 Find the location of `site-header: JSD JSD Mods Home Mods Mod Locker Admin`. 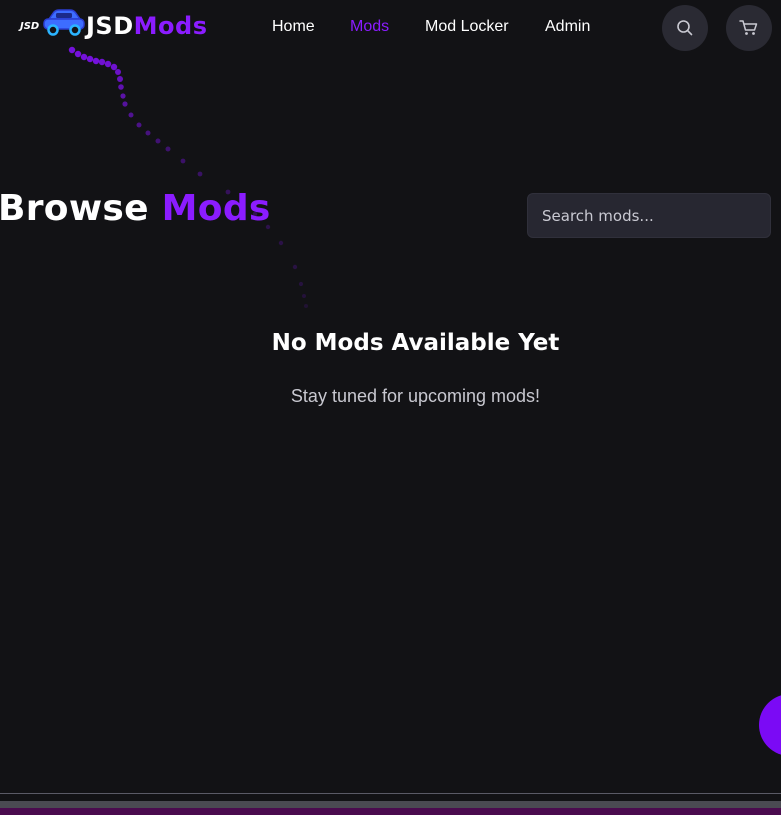

site-header: JSD JSD Mods Home Mods Mod Locker Admin is located at coordinates (390, 28).